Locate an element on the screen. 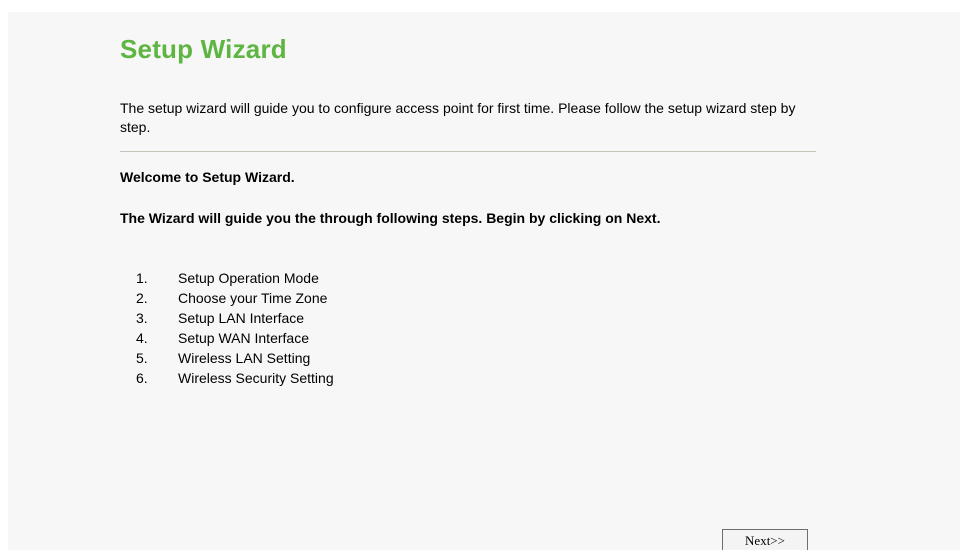 The height and width of the screenshot is (550, 960). step-number: 6. is located at coordinates (142, 378).